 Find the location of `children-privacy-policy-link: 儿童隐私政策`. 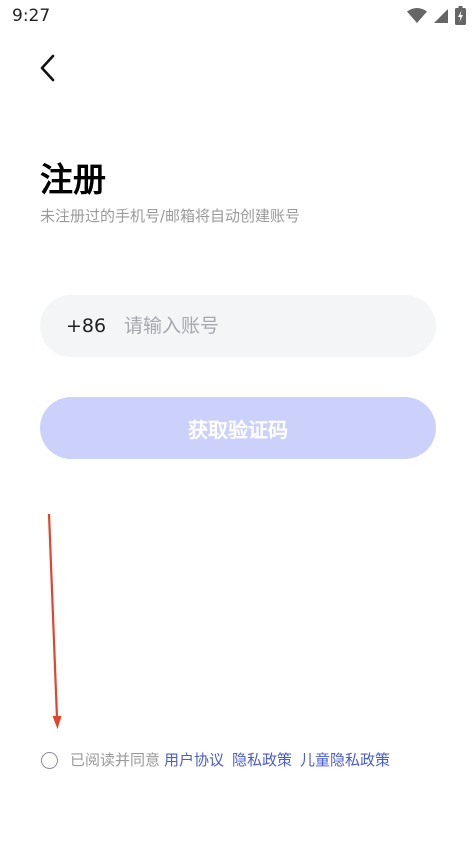

children-privacy-policy-link: 儿童隐私政策 is located at coordinates (345, 760).